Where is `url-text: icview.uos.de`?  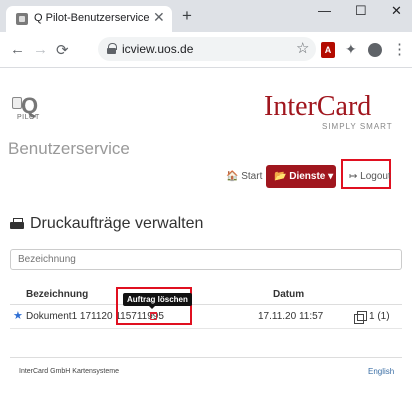 url-text: icview.uos.de is located at coordinates (158, 49).